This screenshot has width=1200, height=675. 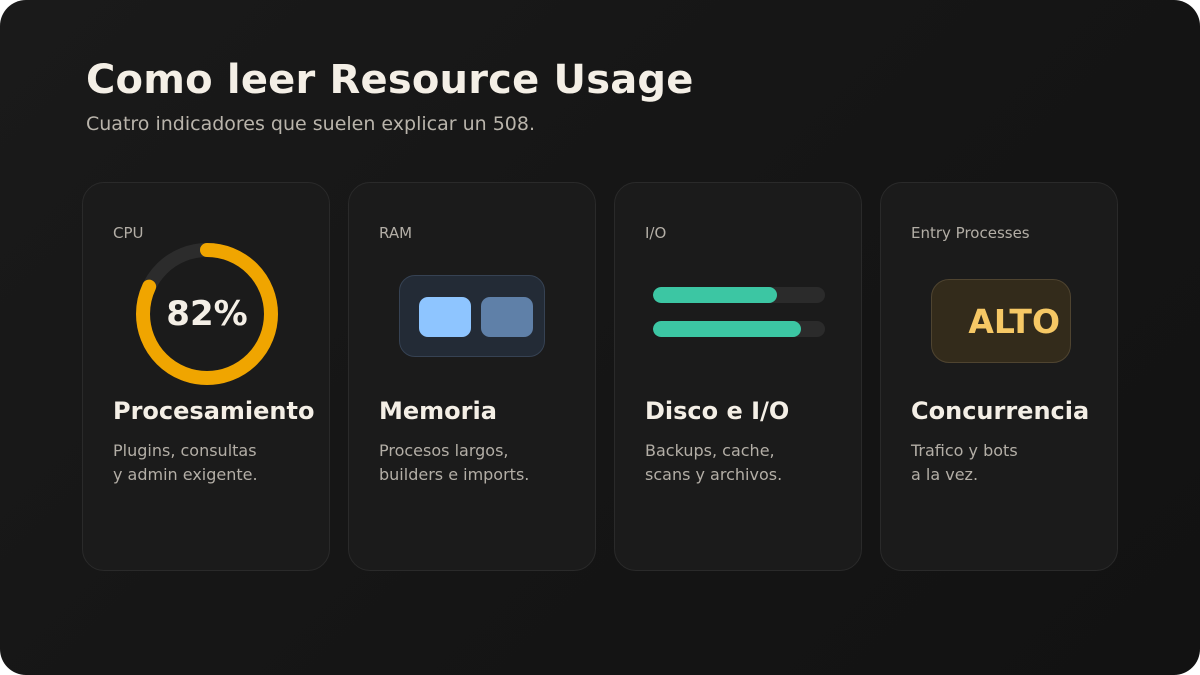 I want to click on desc-line: Procesos largos,, so click(x=444, y=450).